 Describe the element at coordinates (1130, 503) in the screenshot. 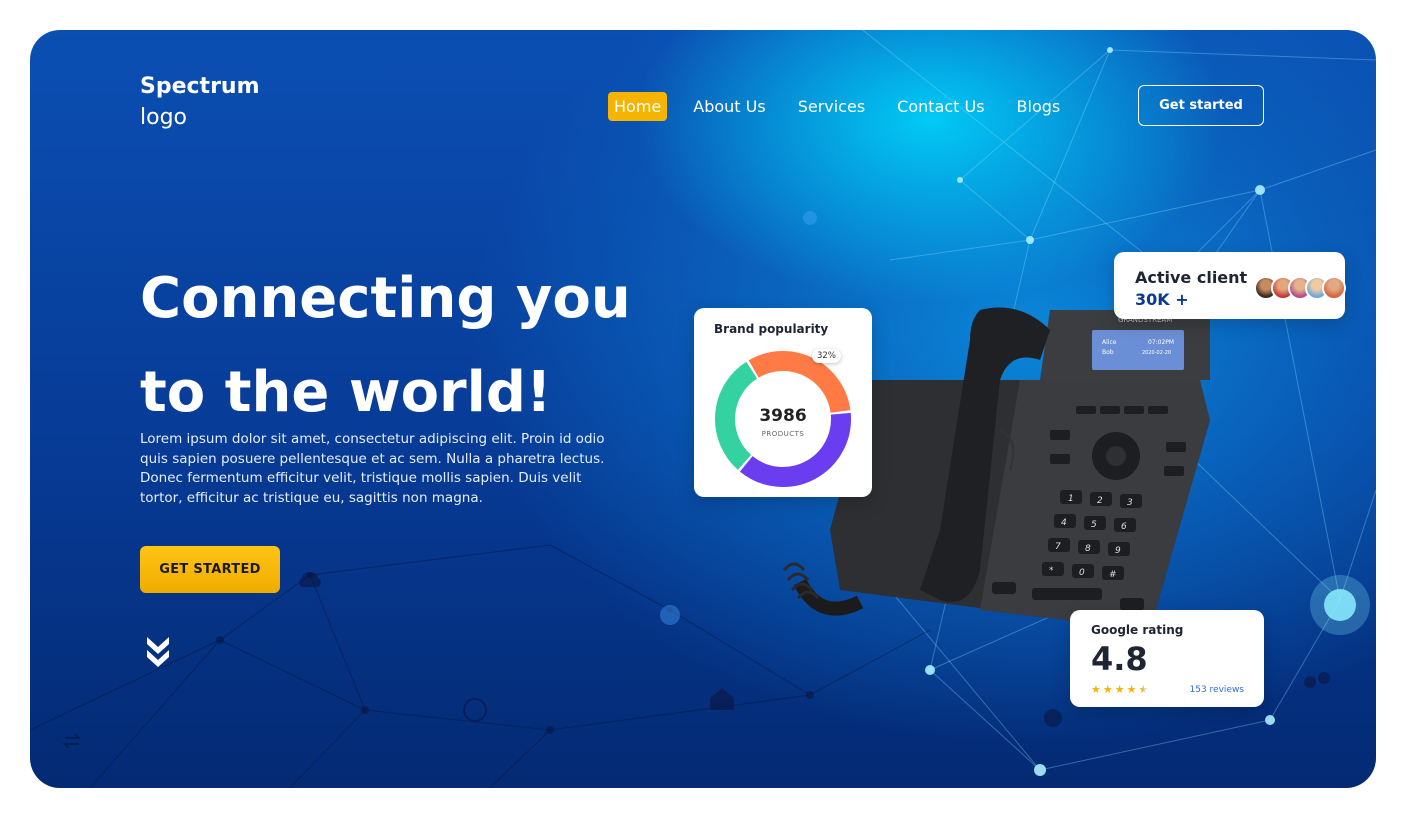

I see `svg-text: 3` at that location.